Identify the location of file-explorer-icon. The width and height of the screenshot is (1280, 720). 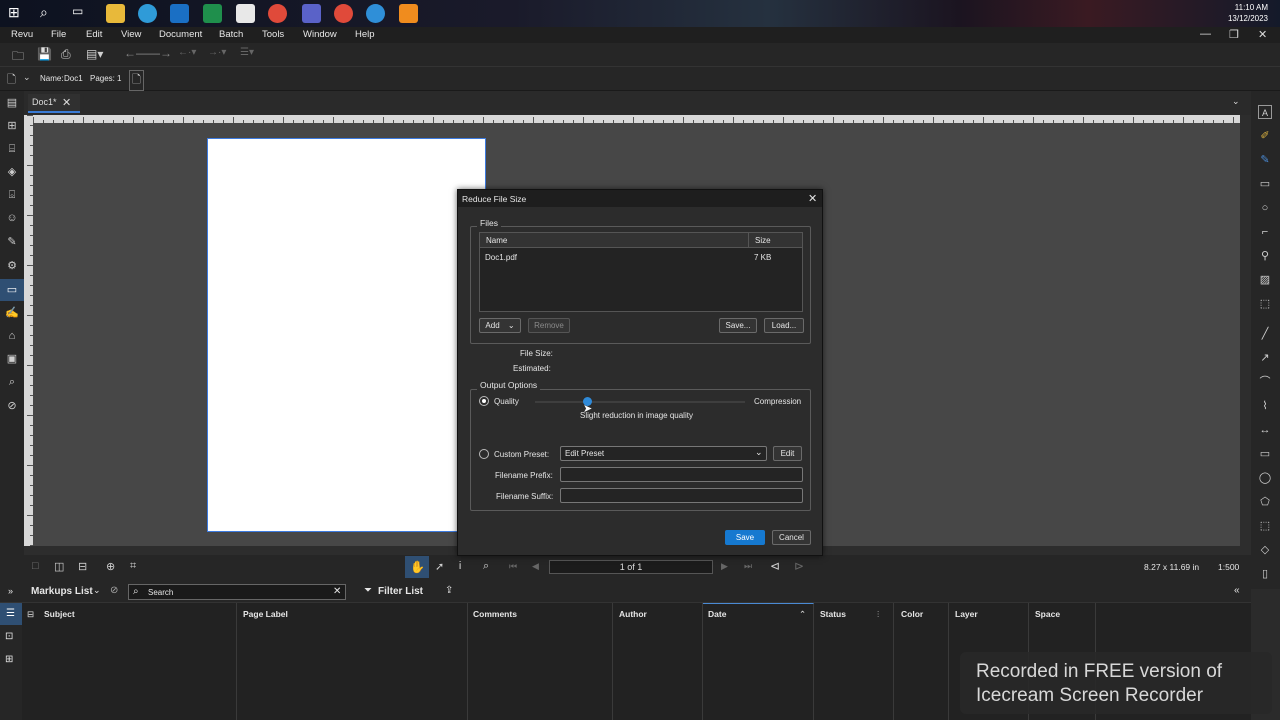
(115, 13).